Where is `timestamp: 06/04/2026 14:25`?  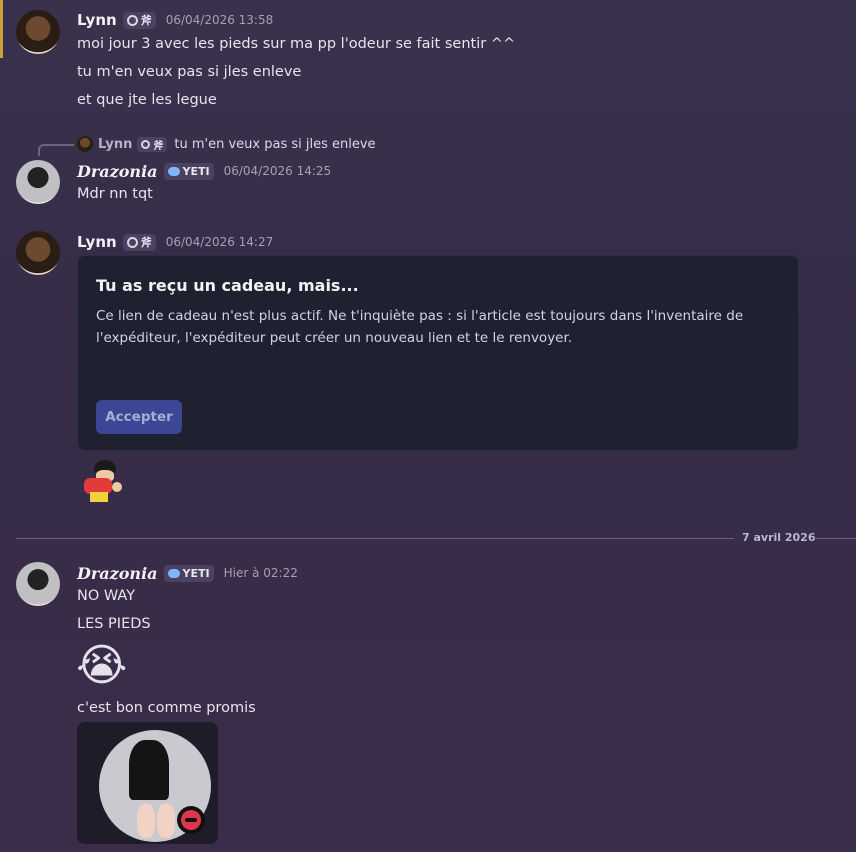 timestamp: 06/04/2026 14:25 is located at coordinates (277, 171).